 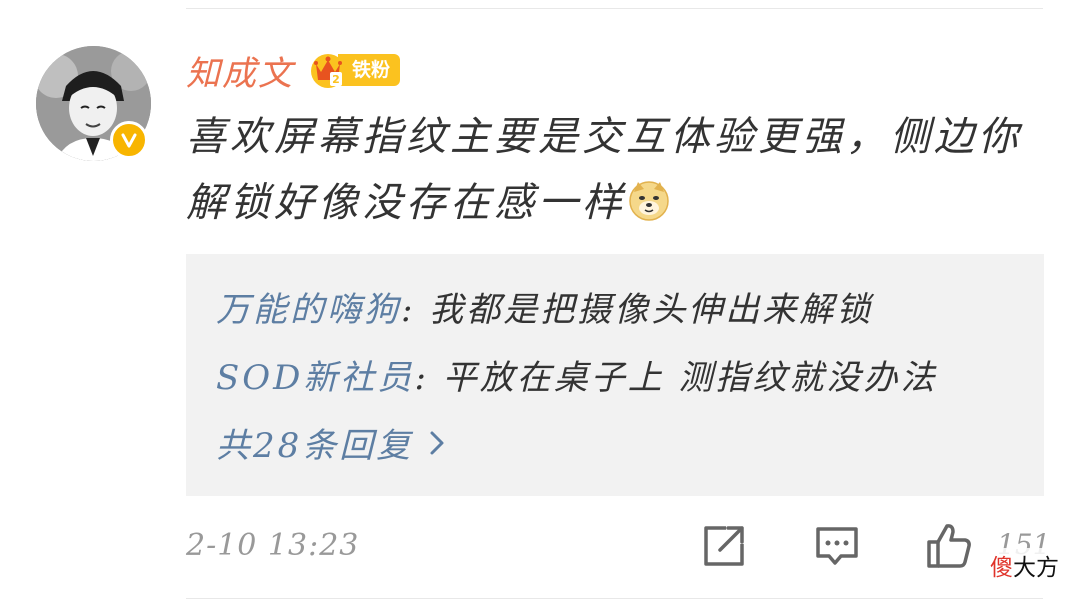 I want to click on author-row: 知成文 2 铁粉, so click(x=293, y=70).